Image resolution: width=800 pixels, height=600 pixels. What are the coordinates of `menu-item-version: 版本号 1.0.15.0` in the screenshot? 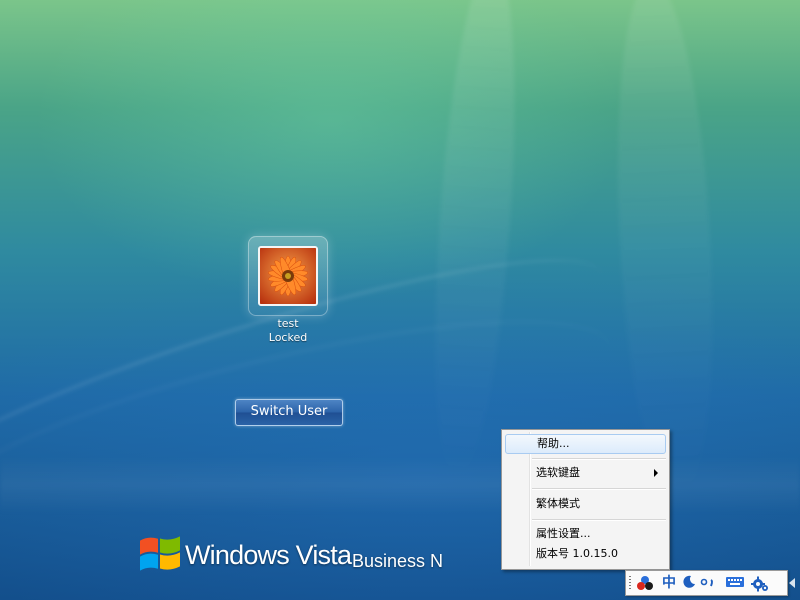 It's located at (585, 554).